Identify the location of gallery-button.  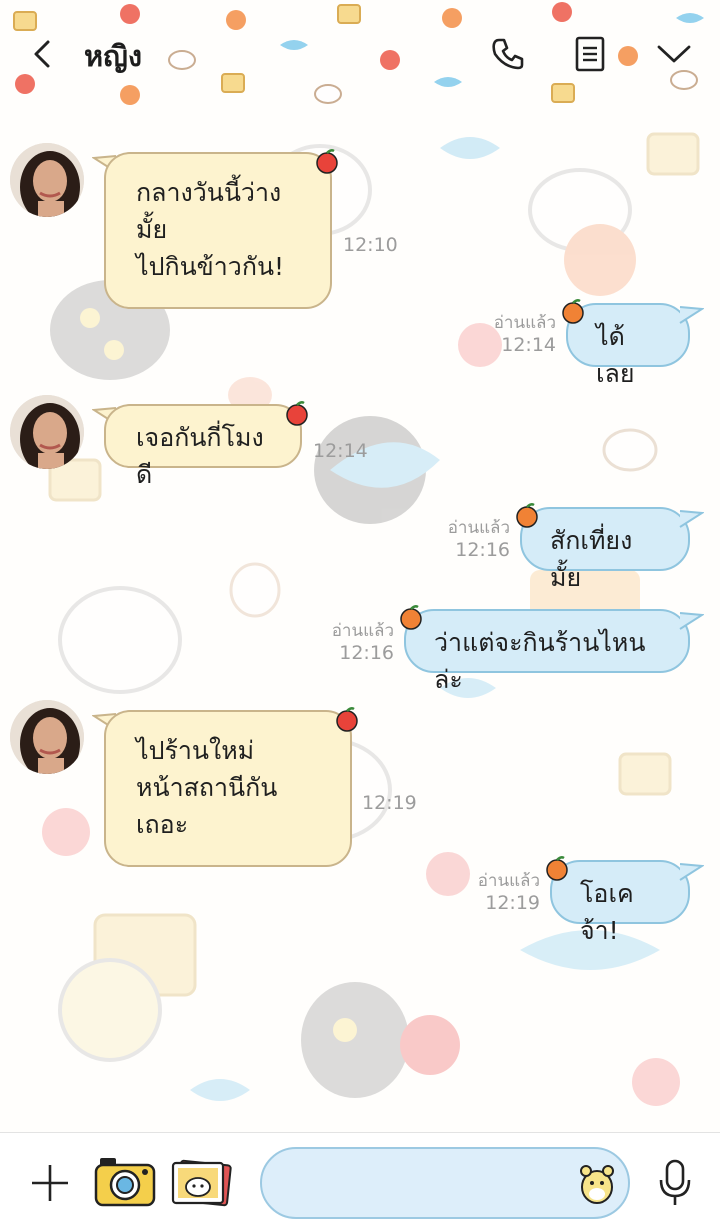
(201, 1183).